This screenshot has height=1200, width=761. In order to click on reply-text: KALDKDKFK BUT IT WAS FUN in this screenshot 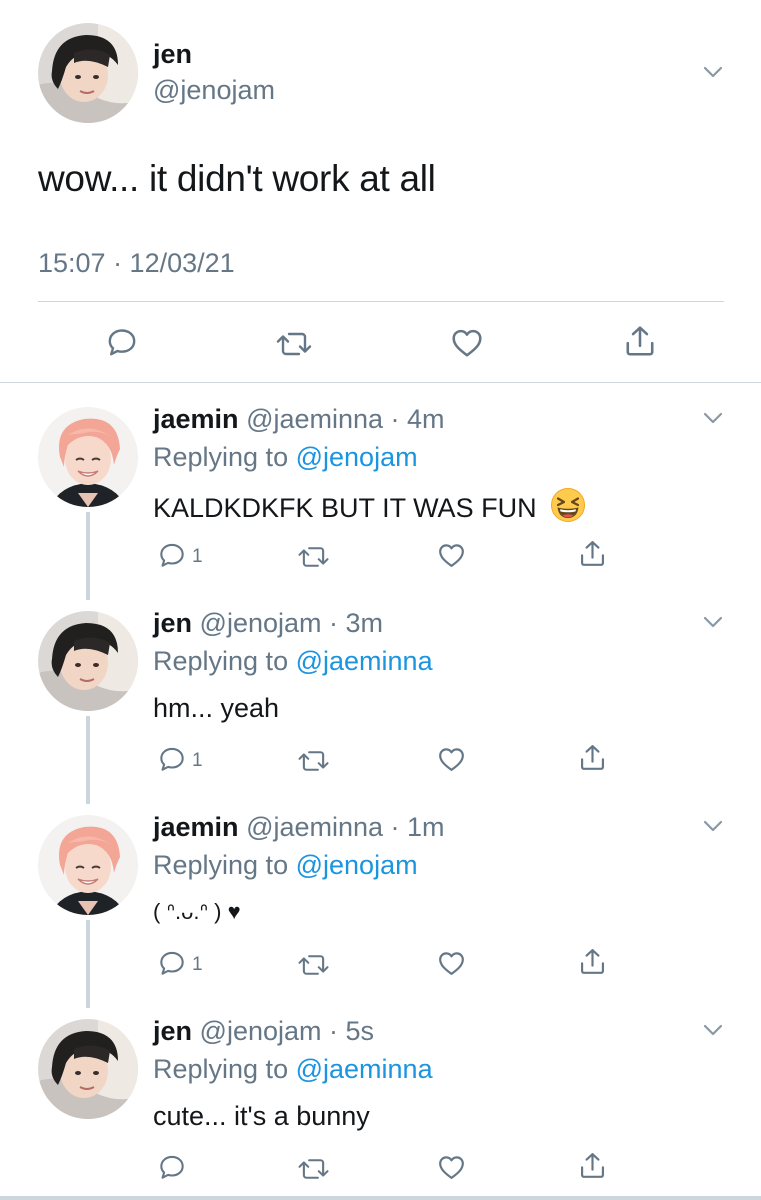, I will do `click(345, 508)`.